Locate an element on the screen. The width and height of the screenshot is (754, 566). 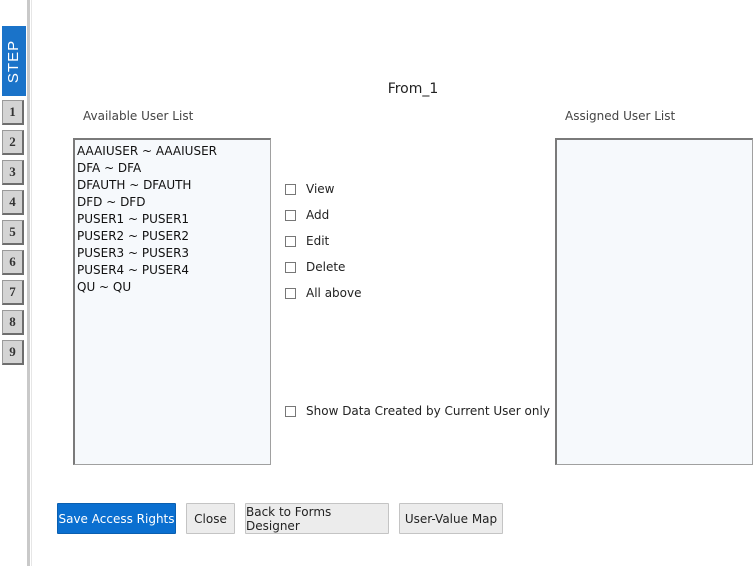
step-1-button: 1 is located at coordinates (13, 112).